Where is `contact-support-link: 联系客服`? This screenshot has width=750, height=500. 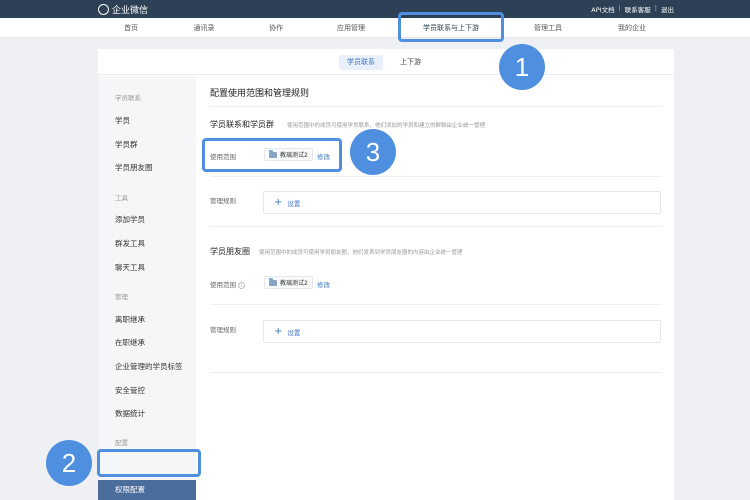 contact-support-link: 联系客服 is located at coordinates (638, 9).